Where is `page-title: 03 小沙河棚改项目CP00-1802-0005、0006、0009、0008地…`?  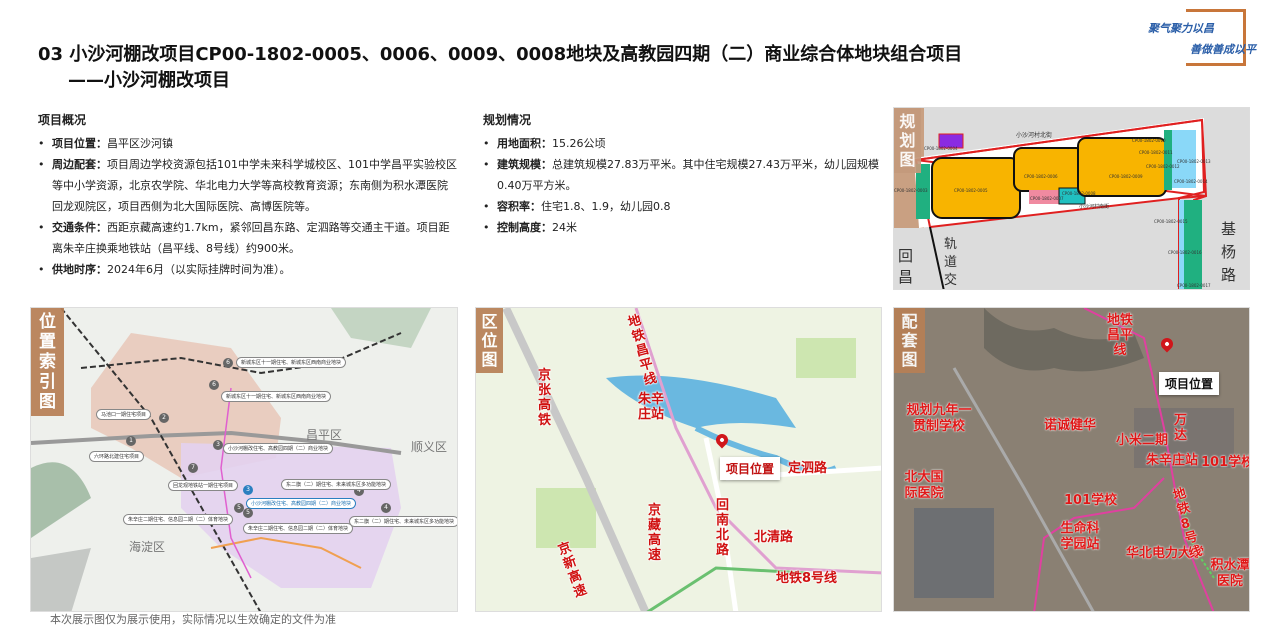 page-title: 03 小沙河棚改项目CP00-1802-0005、0006、0009、0008地… is located at coordinates (500, 68).